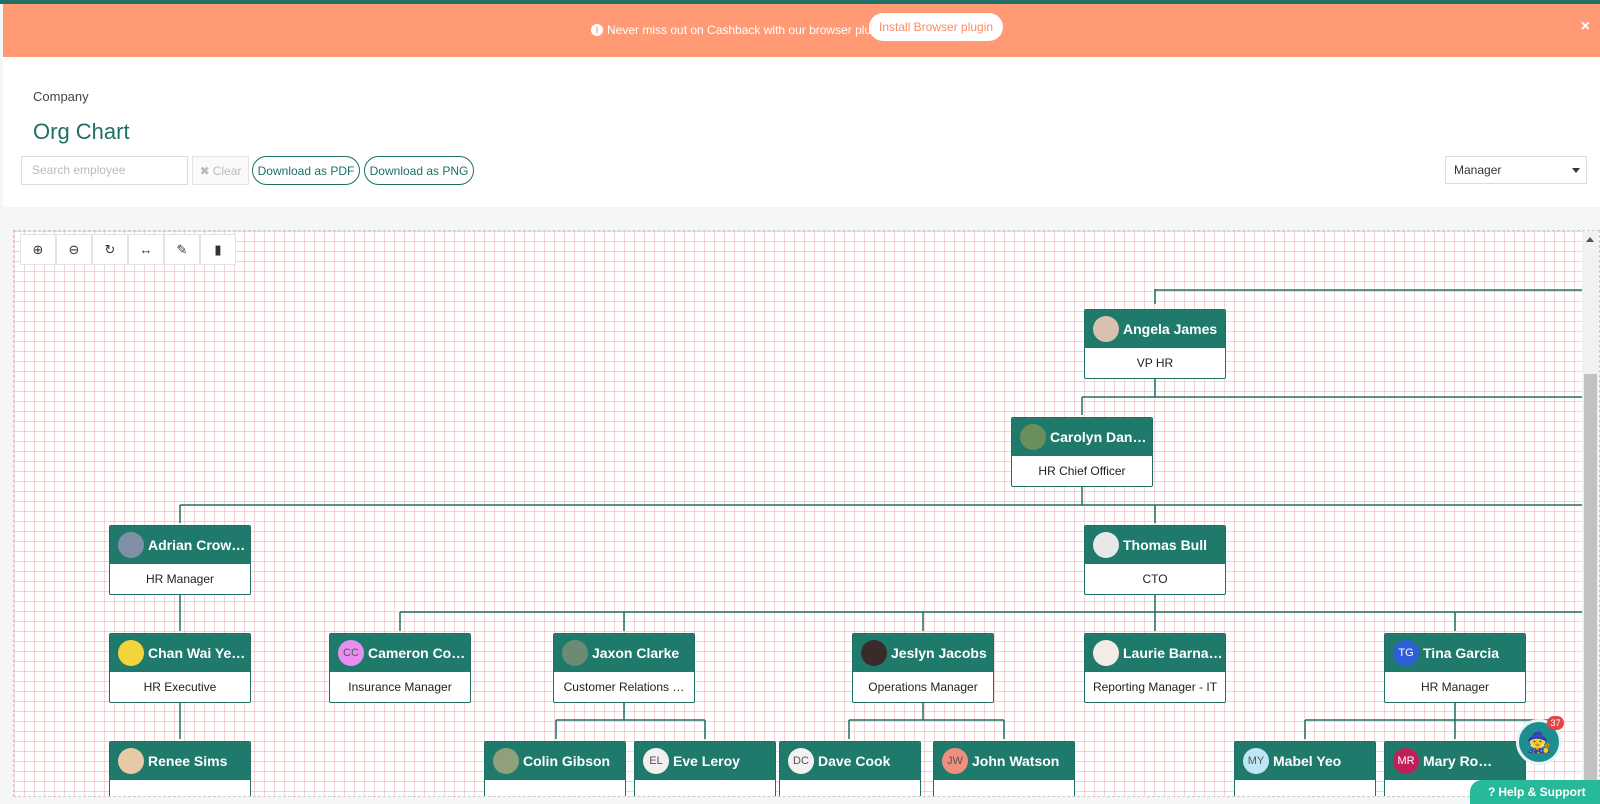  What do you see at coordinates (567, 761) in the screenshot?
I see `person-name: Colin Gibson` at bounding box center [567, 761].